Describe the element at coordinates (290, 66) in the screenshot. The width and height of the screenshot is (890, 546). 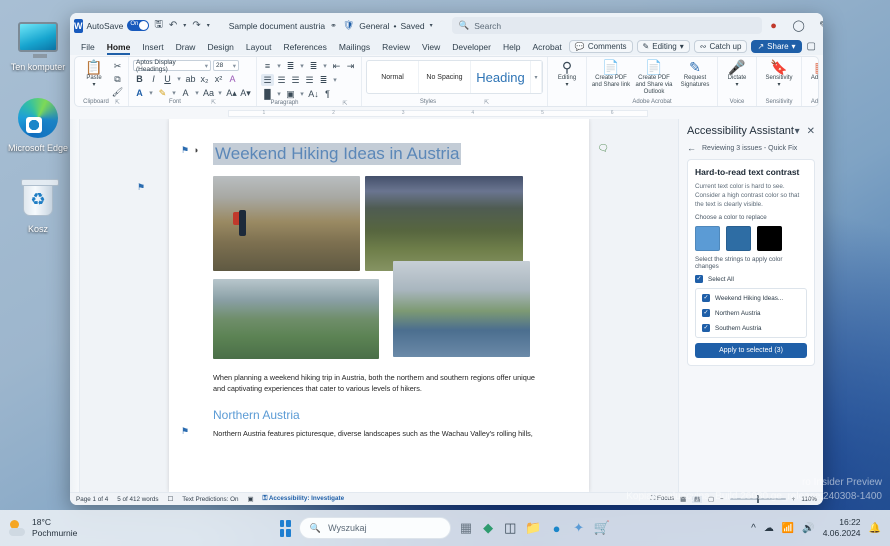
I see `numbering-icon: ≣` at that location.